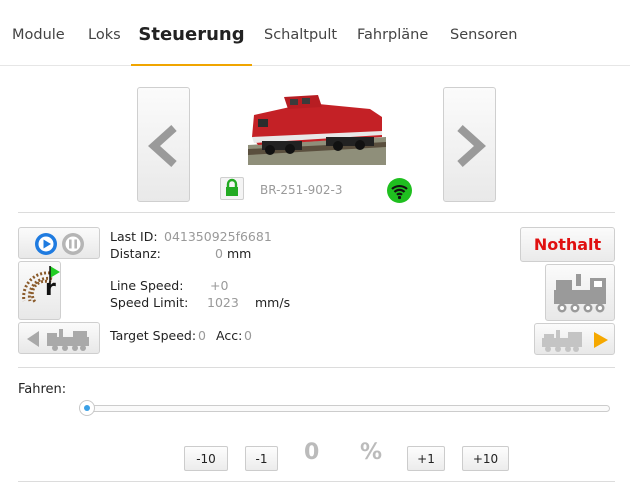 The height and width of the screenshot is (483, 630). What do you see at coordinates (206, 458) in the screenshot?
I see `speed-minus-10-button: -10` at bounding box center [206, 458].